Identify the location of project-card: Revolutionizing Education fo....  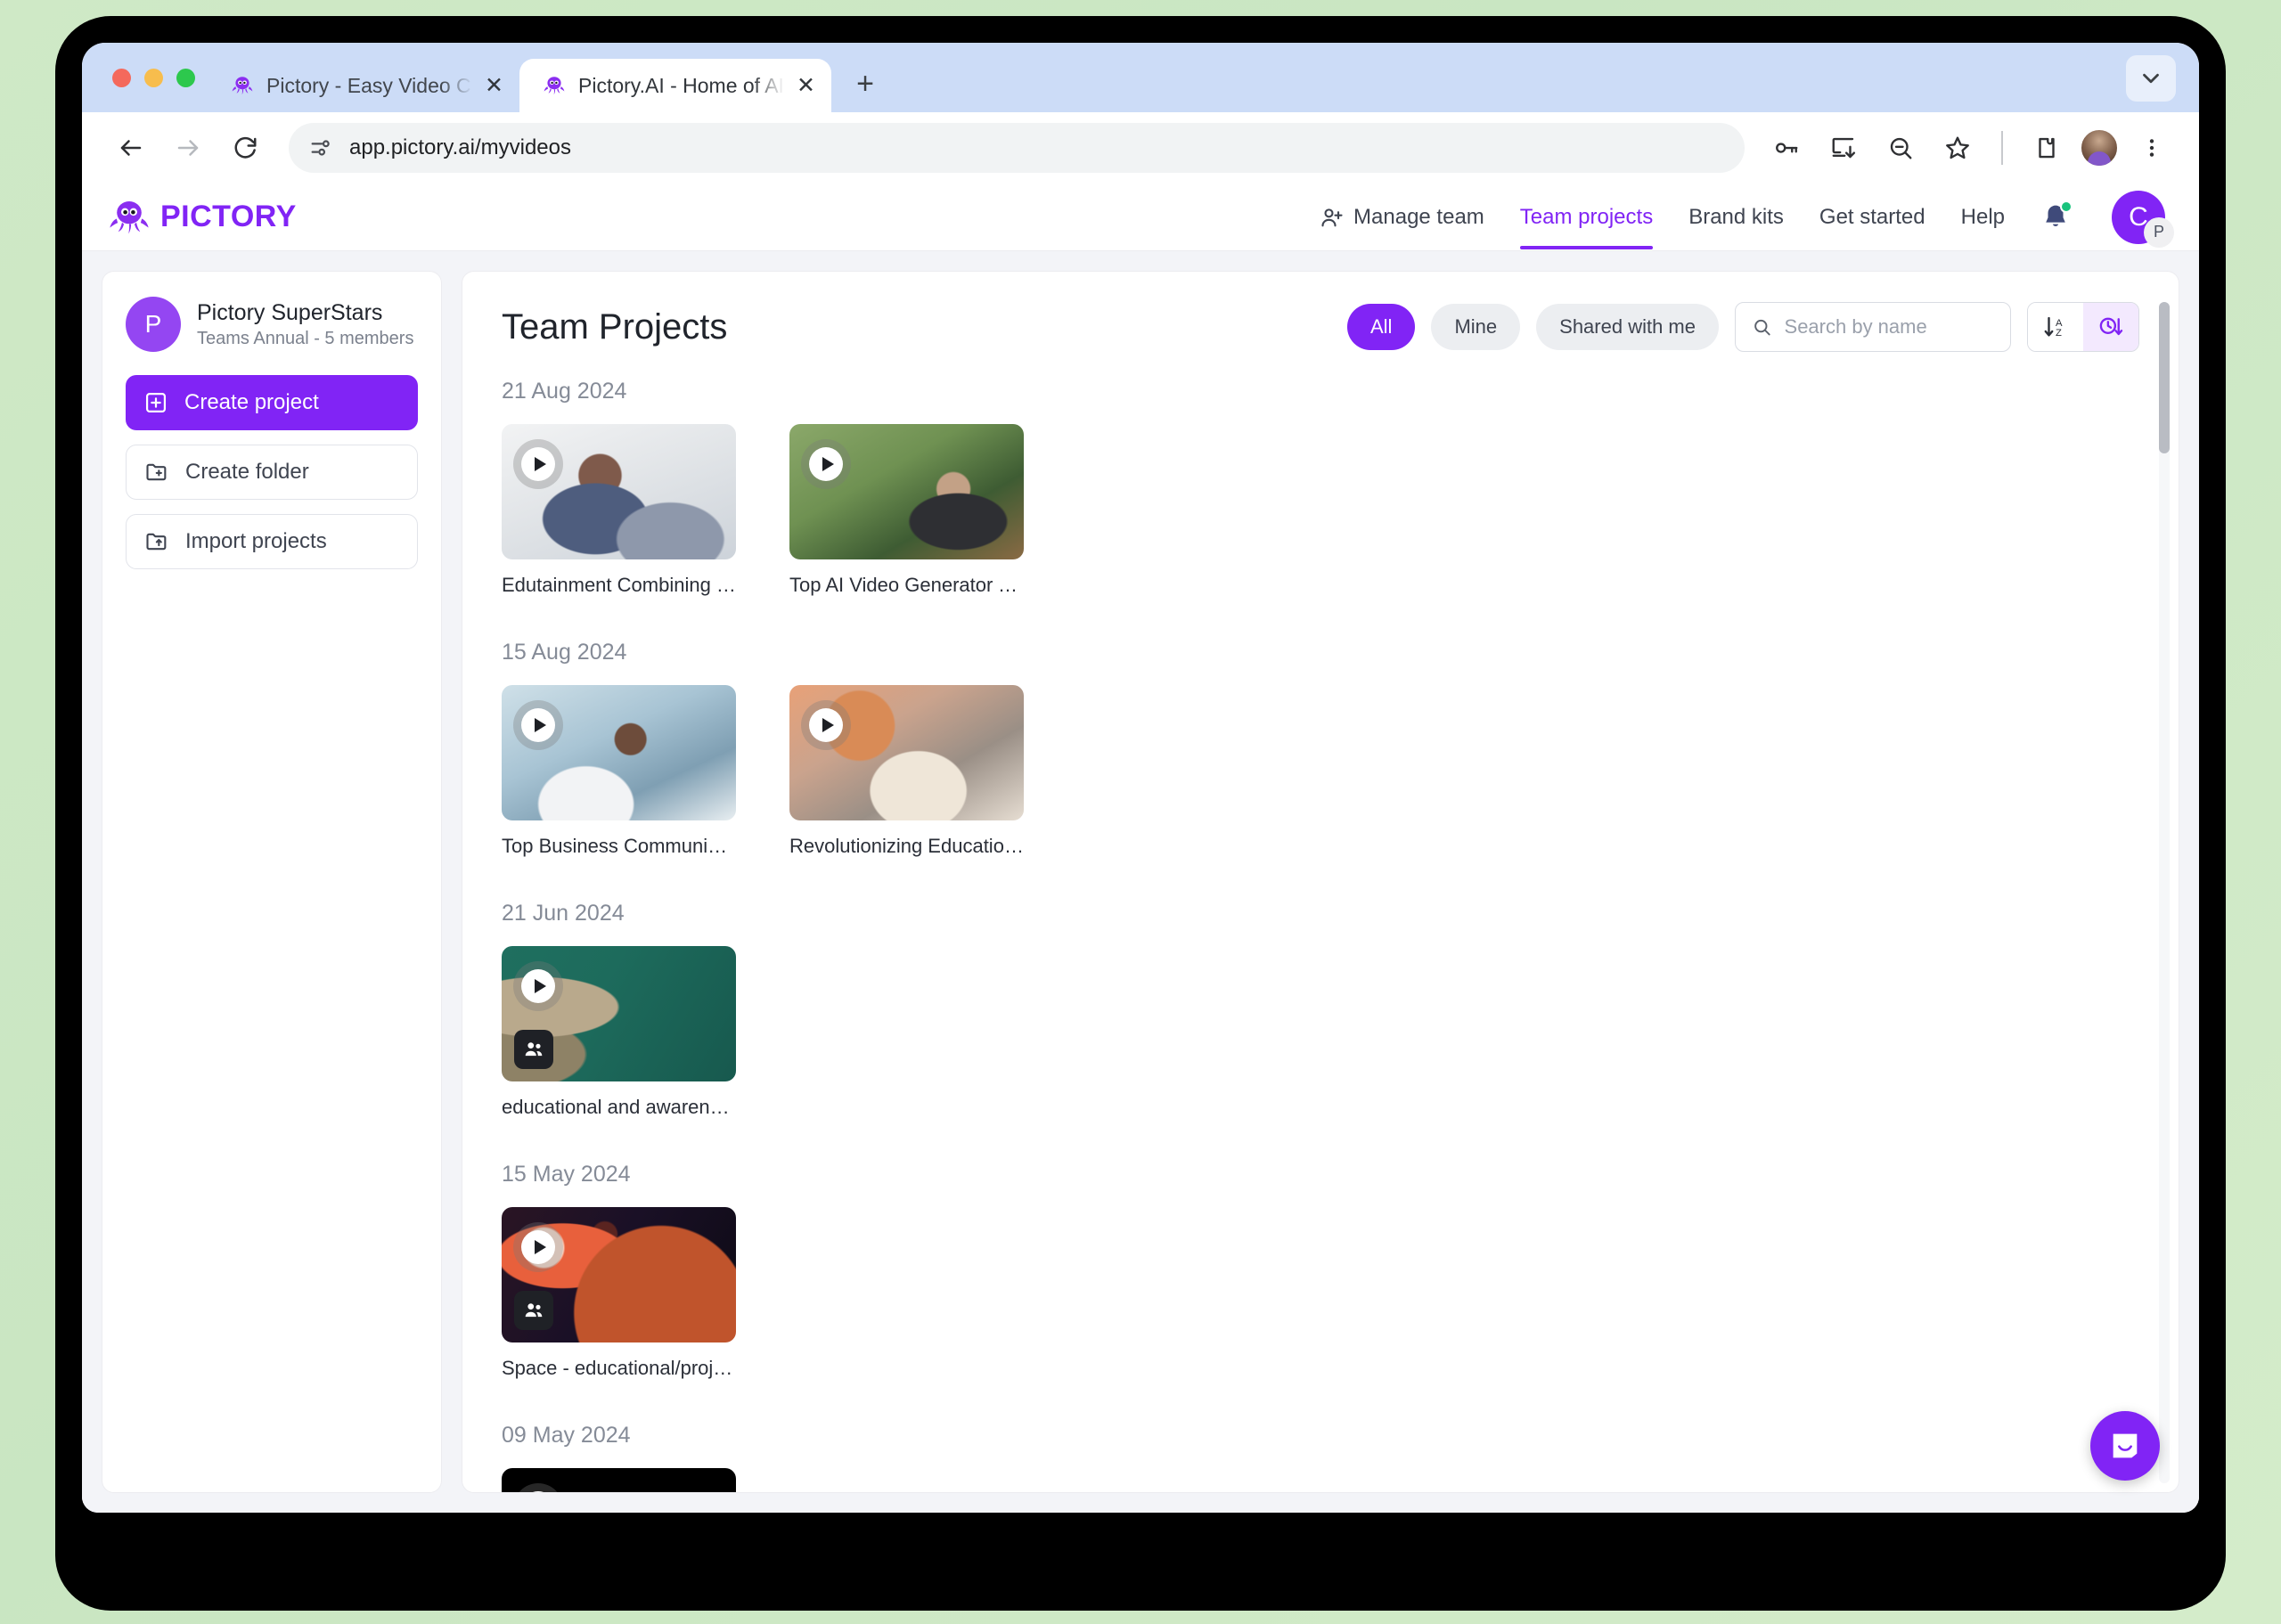
(906, 771).